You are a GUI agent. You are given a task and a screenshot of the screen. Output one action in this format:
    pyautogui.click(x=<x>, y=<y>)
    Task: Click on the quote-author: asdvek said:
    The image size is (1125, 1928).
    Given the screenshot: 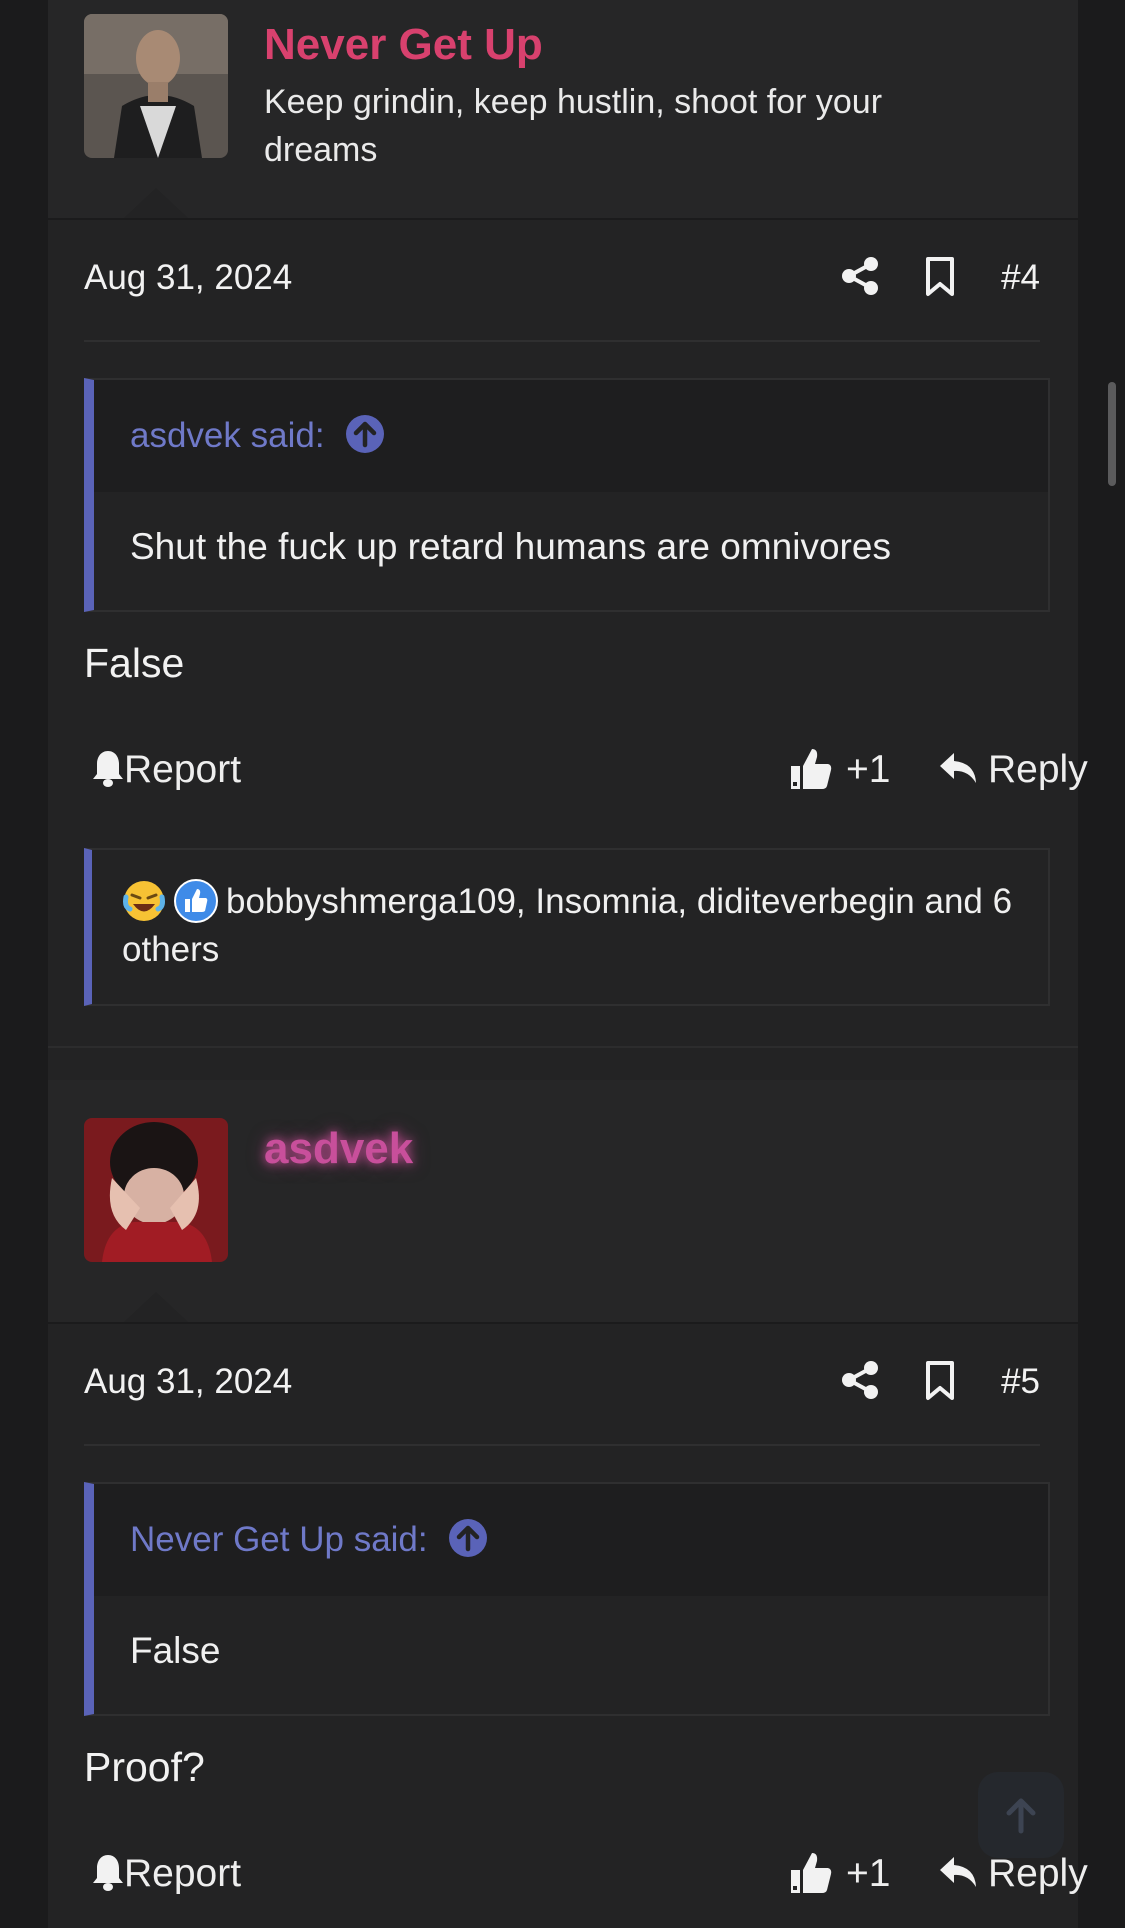 What is the action you would take?
    pyautogui.click(x=257, y=436)
    